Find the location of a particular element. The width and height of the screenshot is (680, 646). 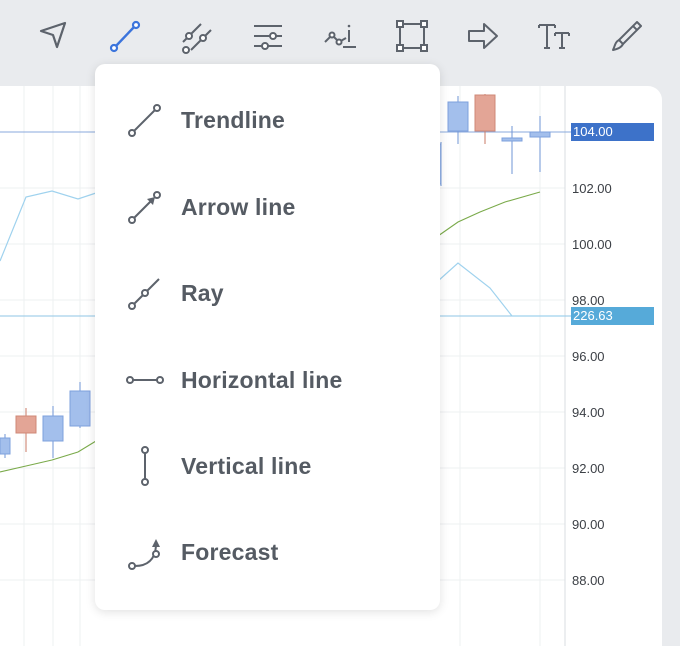

menu-item-vertical-line: Vertical line is located at coordinates (267, 466).